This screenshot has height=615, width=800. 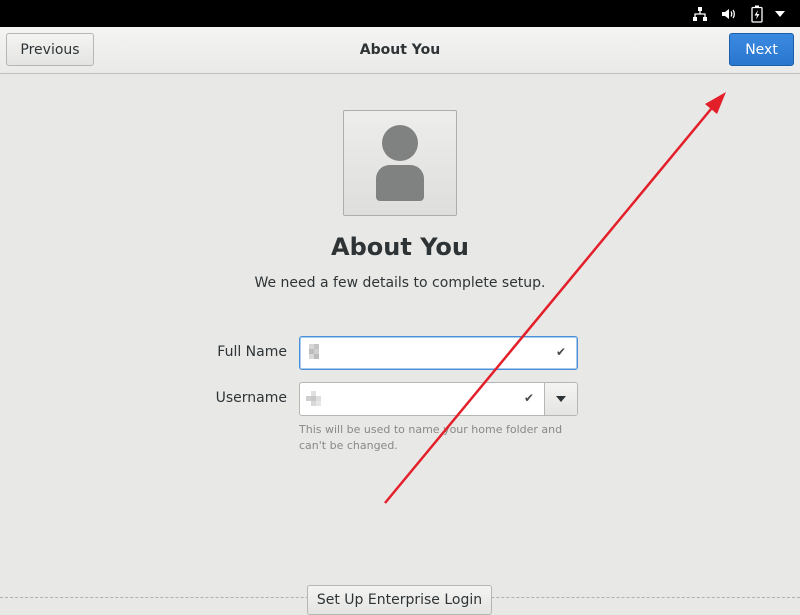 I want to click on full-name-input, so click(x=418, y=353).